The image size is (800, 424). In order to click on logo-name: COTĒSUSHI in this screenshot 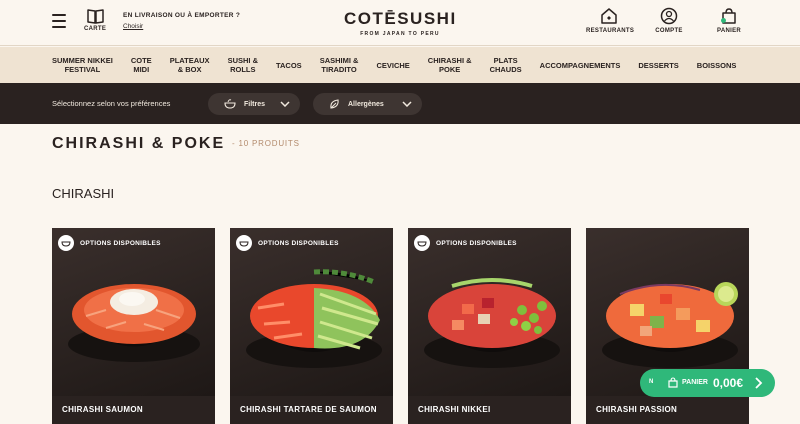, I will do `click(400, 18)`.